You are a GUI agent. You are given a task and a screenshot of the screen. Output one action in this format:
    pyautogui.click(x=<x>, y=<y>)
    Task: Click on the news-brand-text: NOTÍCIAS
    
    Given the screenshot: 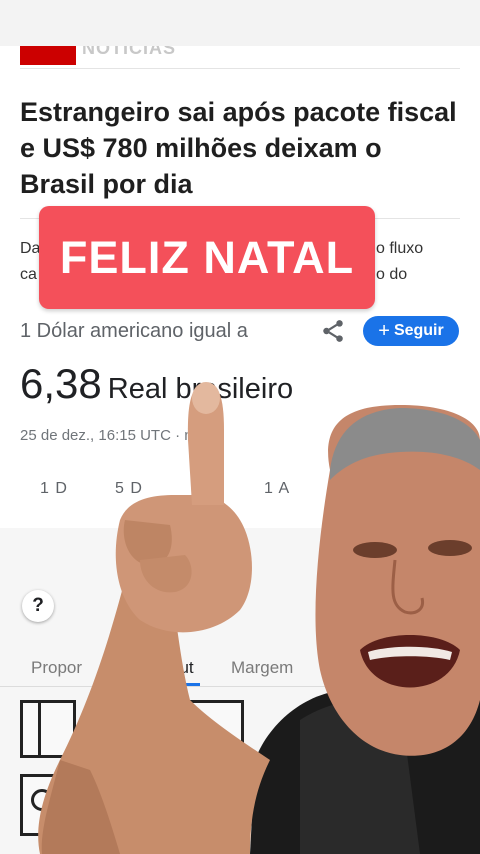 What is the action you would take?
    pyautogui.click(x=129, y=52)
    